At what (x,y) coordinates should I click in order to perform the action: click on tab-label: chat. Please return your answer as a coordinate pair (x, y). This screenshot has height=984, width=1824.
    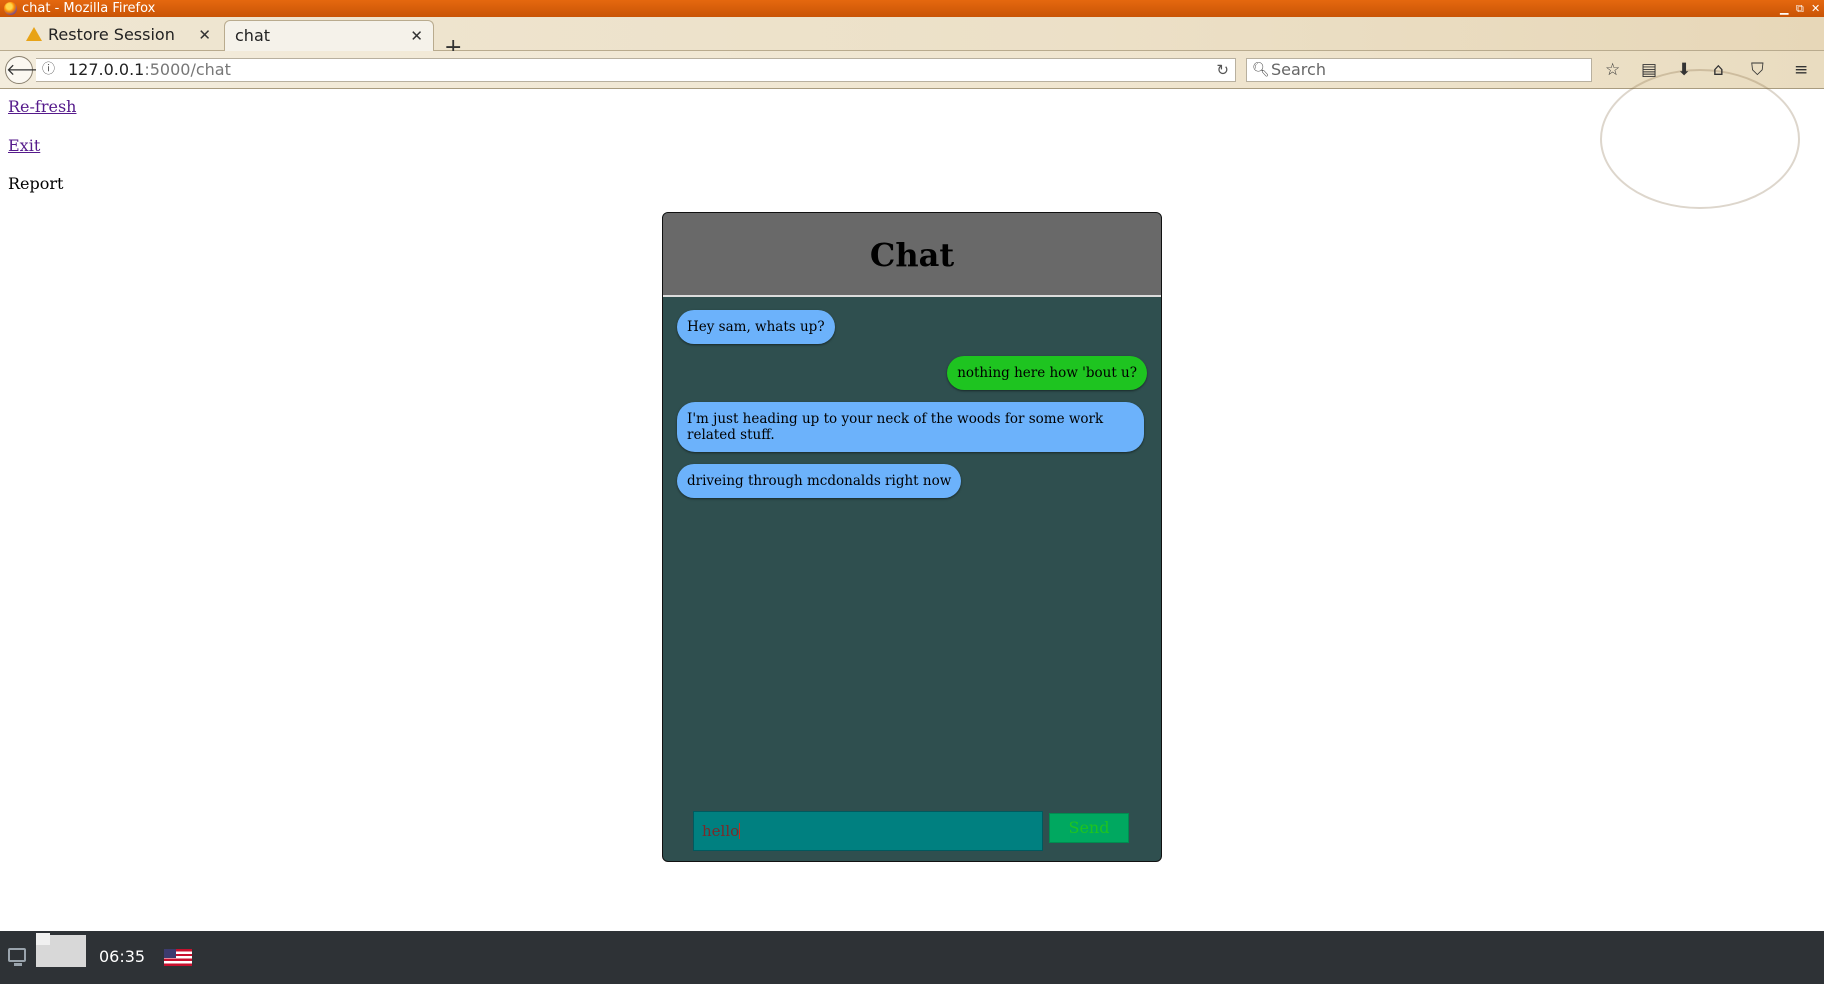
    Looking at the image, I should click on (253, 35).